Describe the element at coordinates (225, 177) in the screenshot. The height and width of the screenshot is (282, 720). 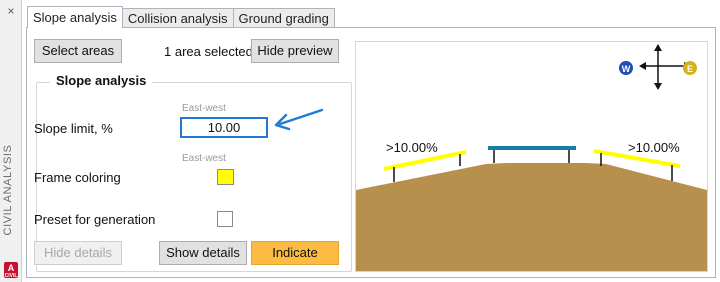
I see `frame-color-swatch` at that location.